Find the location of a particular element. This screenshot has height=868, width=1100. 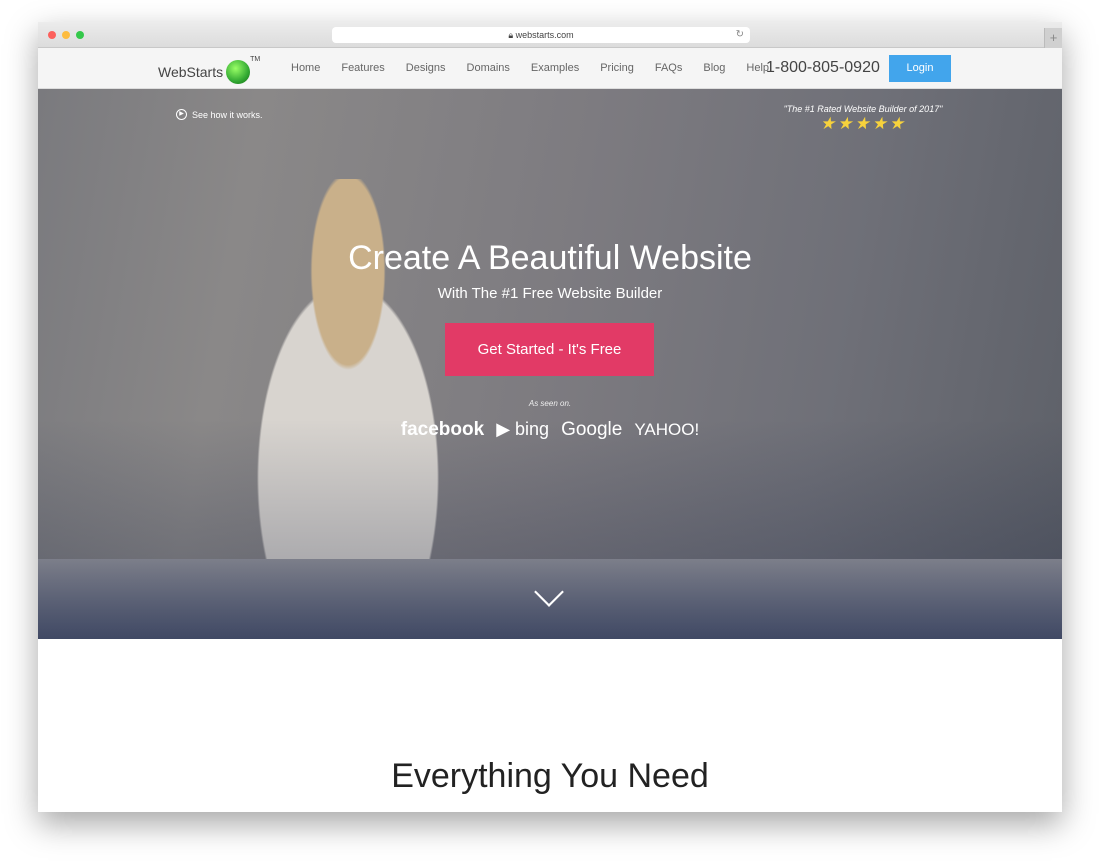

logo-text: WebStarts is located at coordinates (191, 72).